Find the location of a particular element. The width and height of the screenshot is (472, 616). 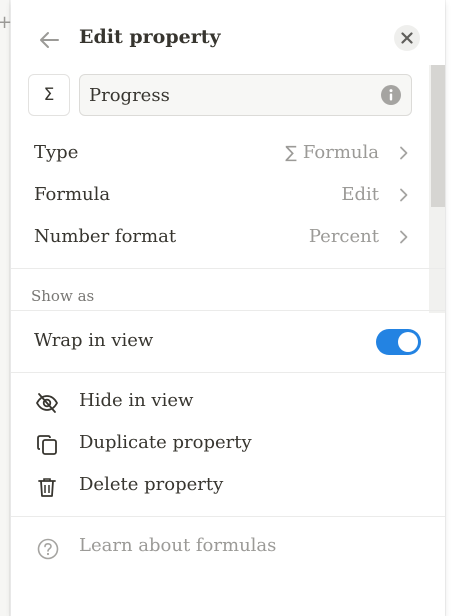

close-button is located at coordinates (407, 38).